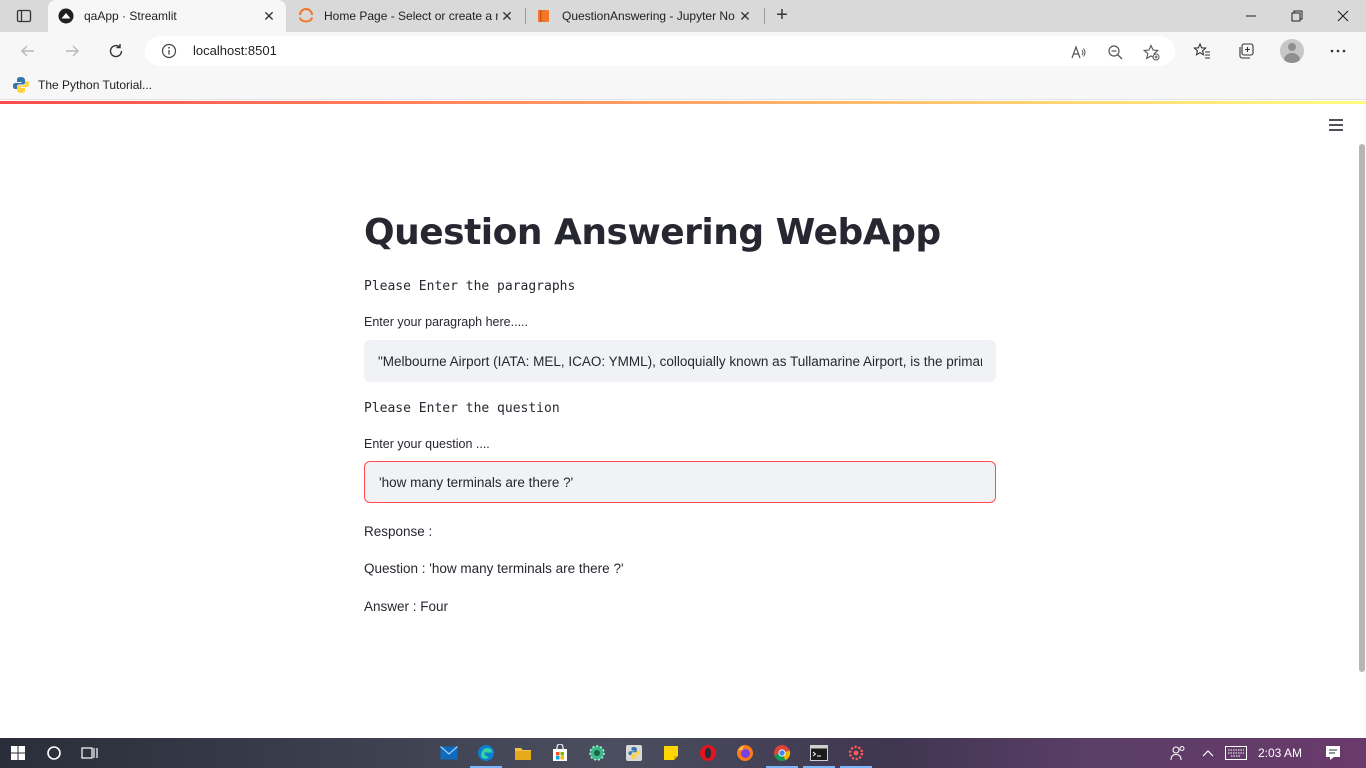 This screenshot has width=1366, height=768. I want to click on zoom-out-icon, so click(1115, 52).